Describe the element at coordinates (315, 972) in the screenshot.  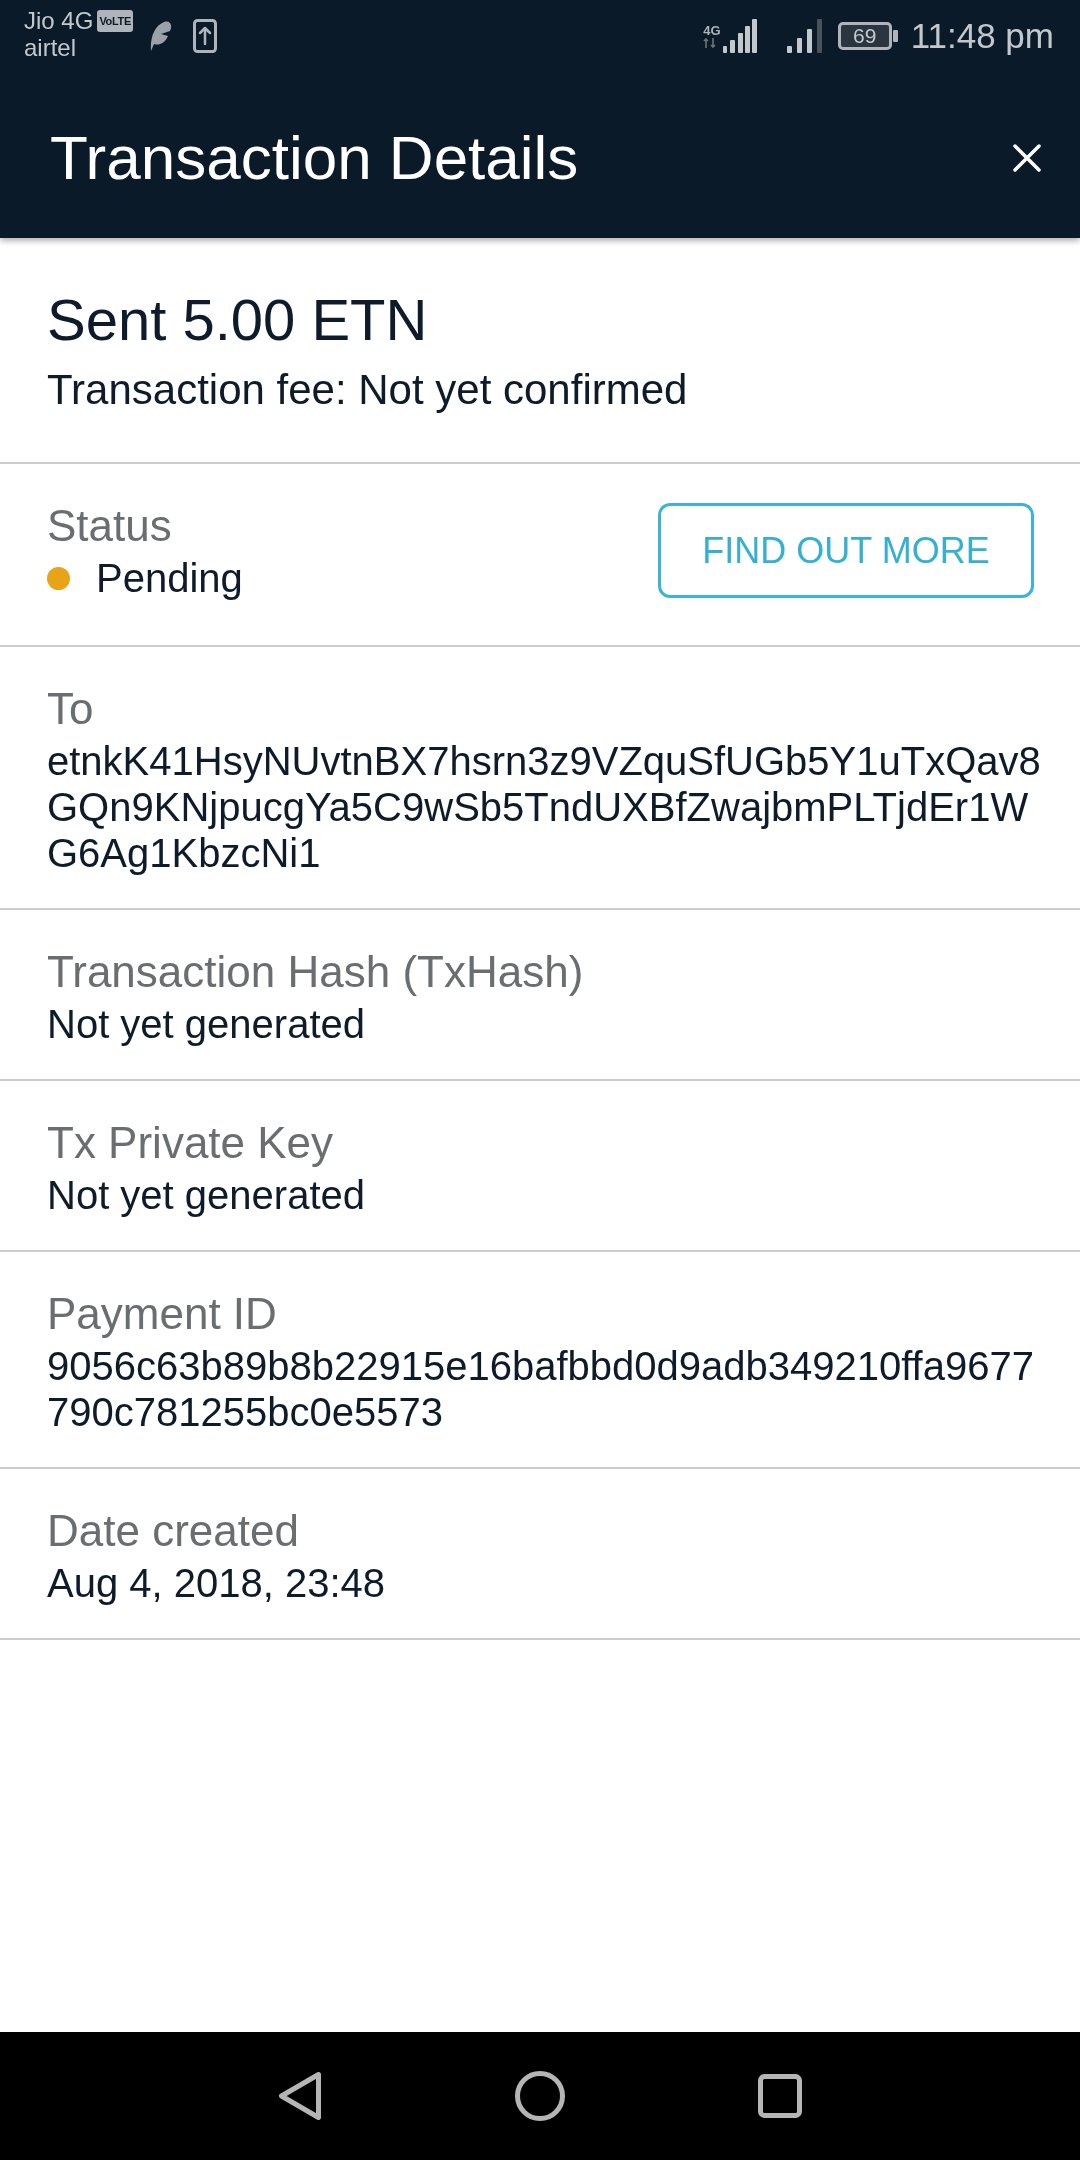
I see `field-label: Transaction Hash (TxHash)` at that location.